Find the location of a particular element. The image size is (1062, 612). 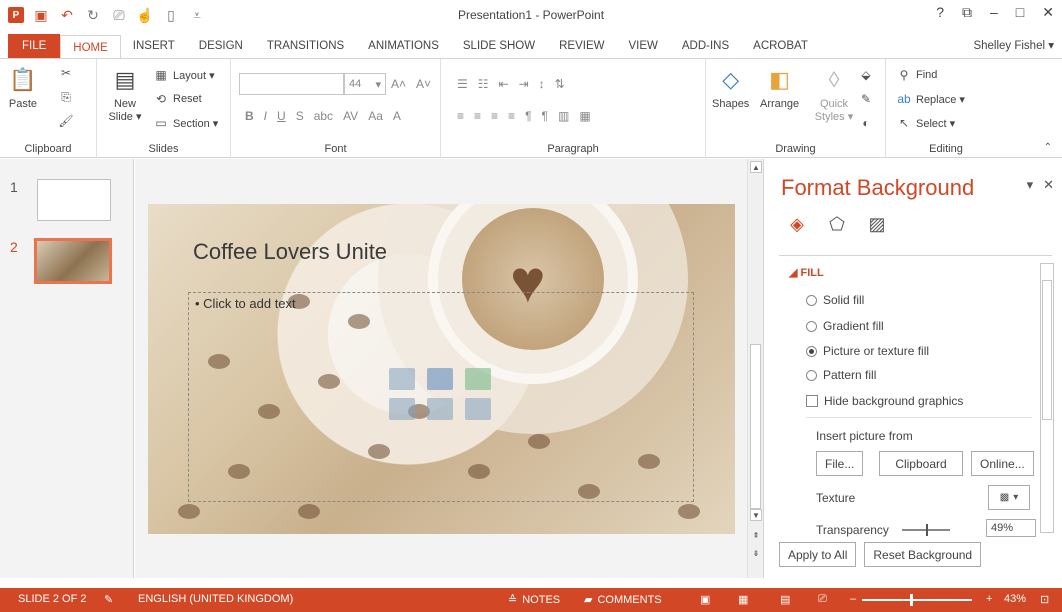

fit-slide-icon: ⊡ is located at coordinates (1044, 599).